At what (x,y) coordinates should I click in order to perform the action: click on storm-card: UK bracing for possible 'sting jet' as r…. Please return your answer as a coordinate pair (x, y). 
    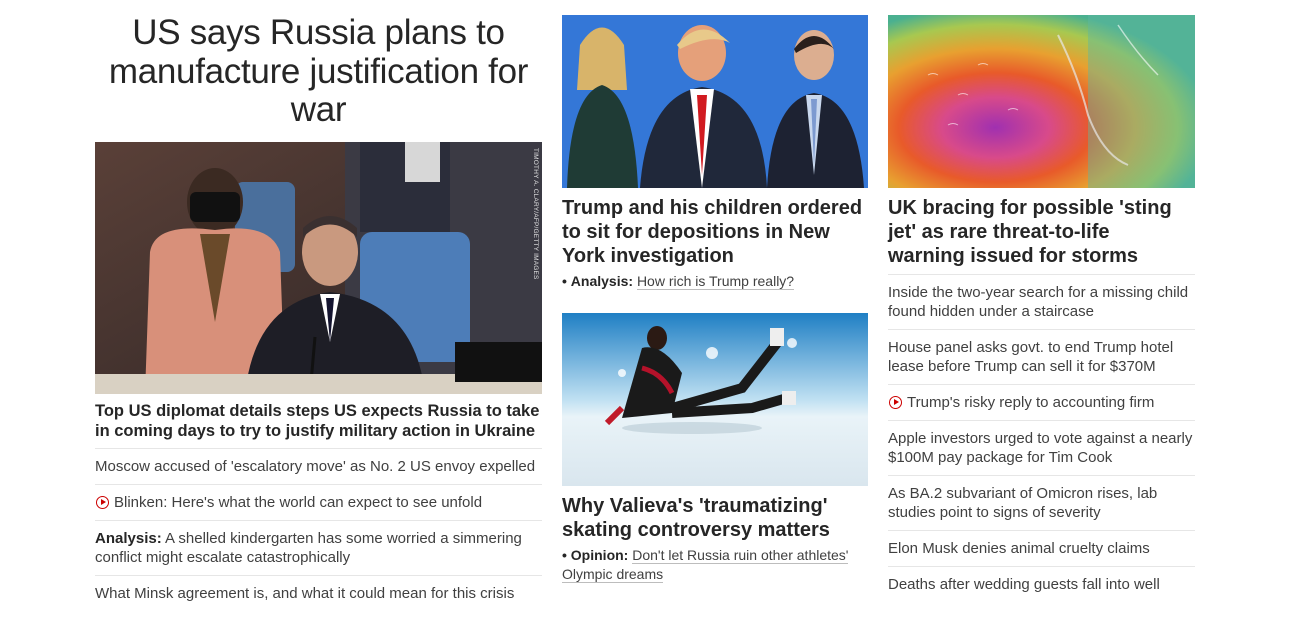
    Looking at the image, I should click on (1041, 141).